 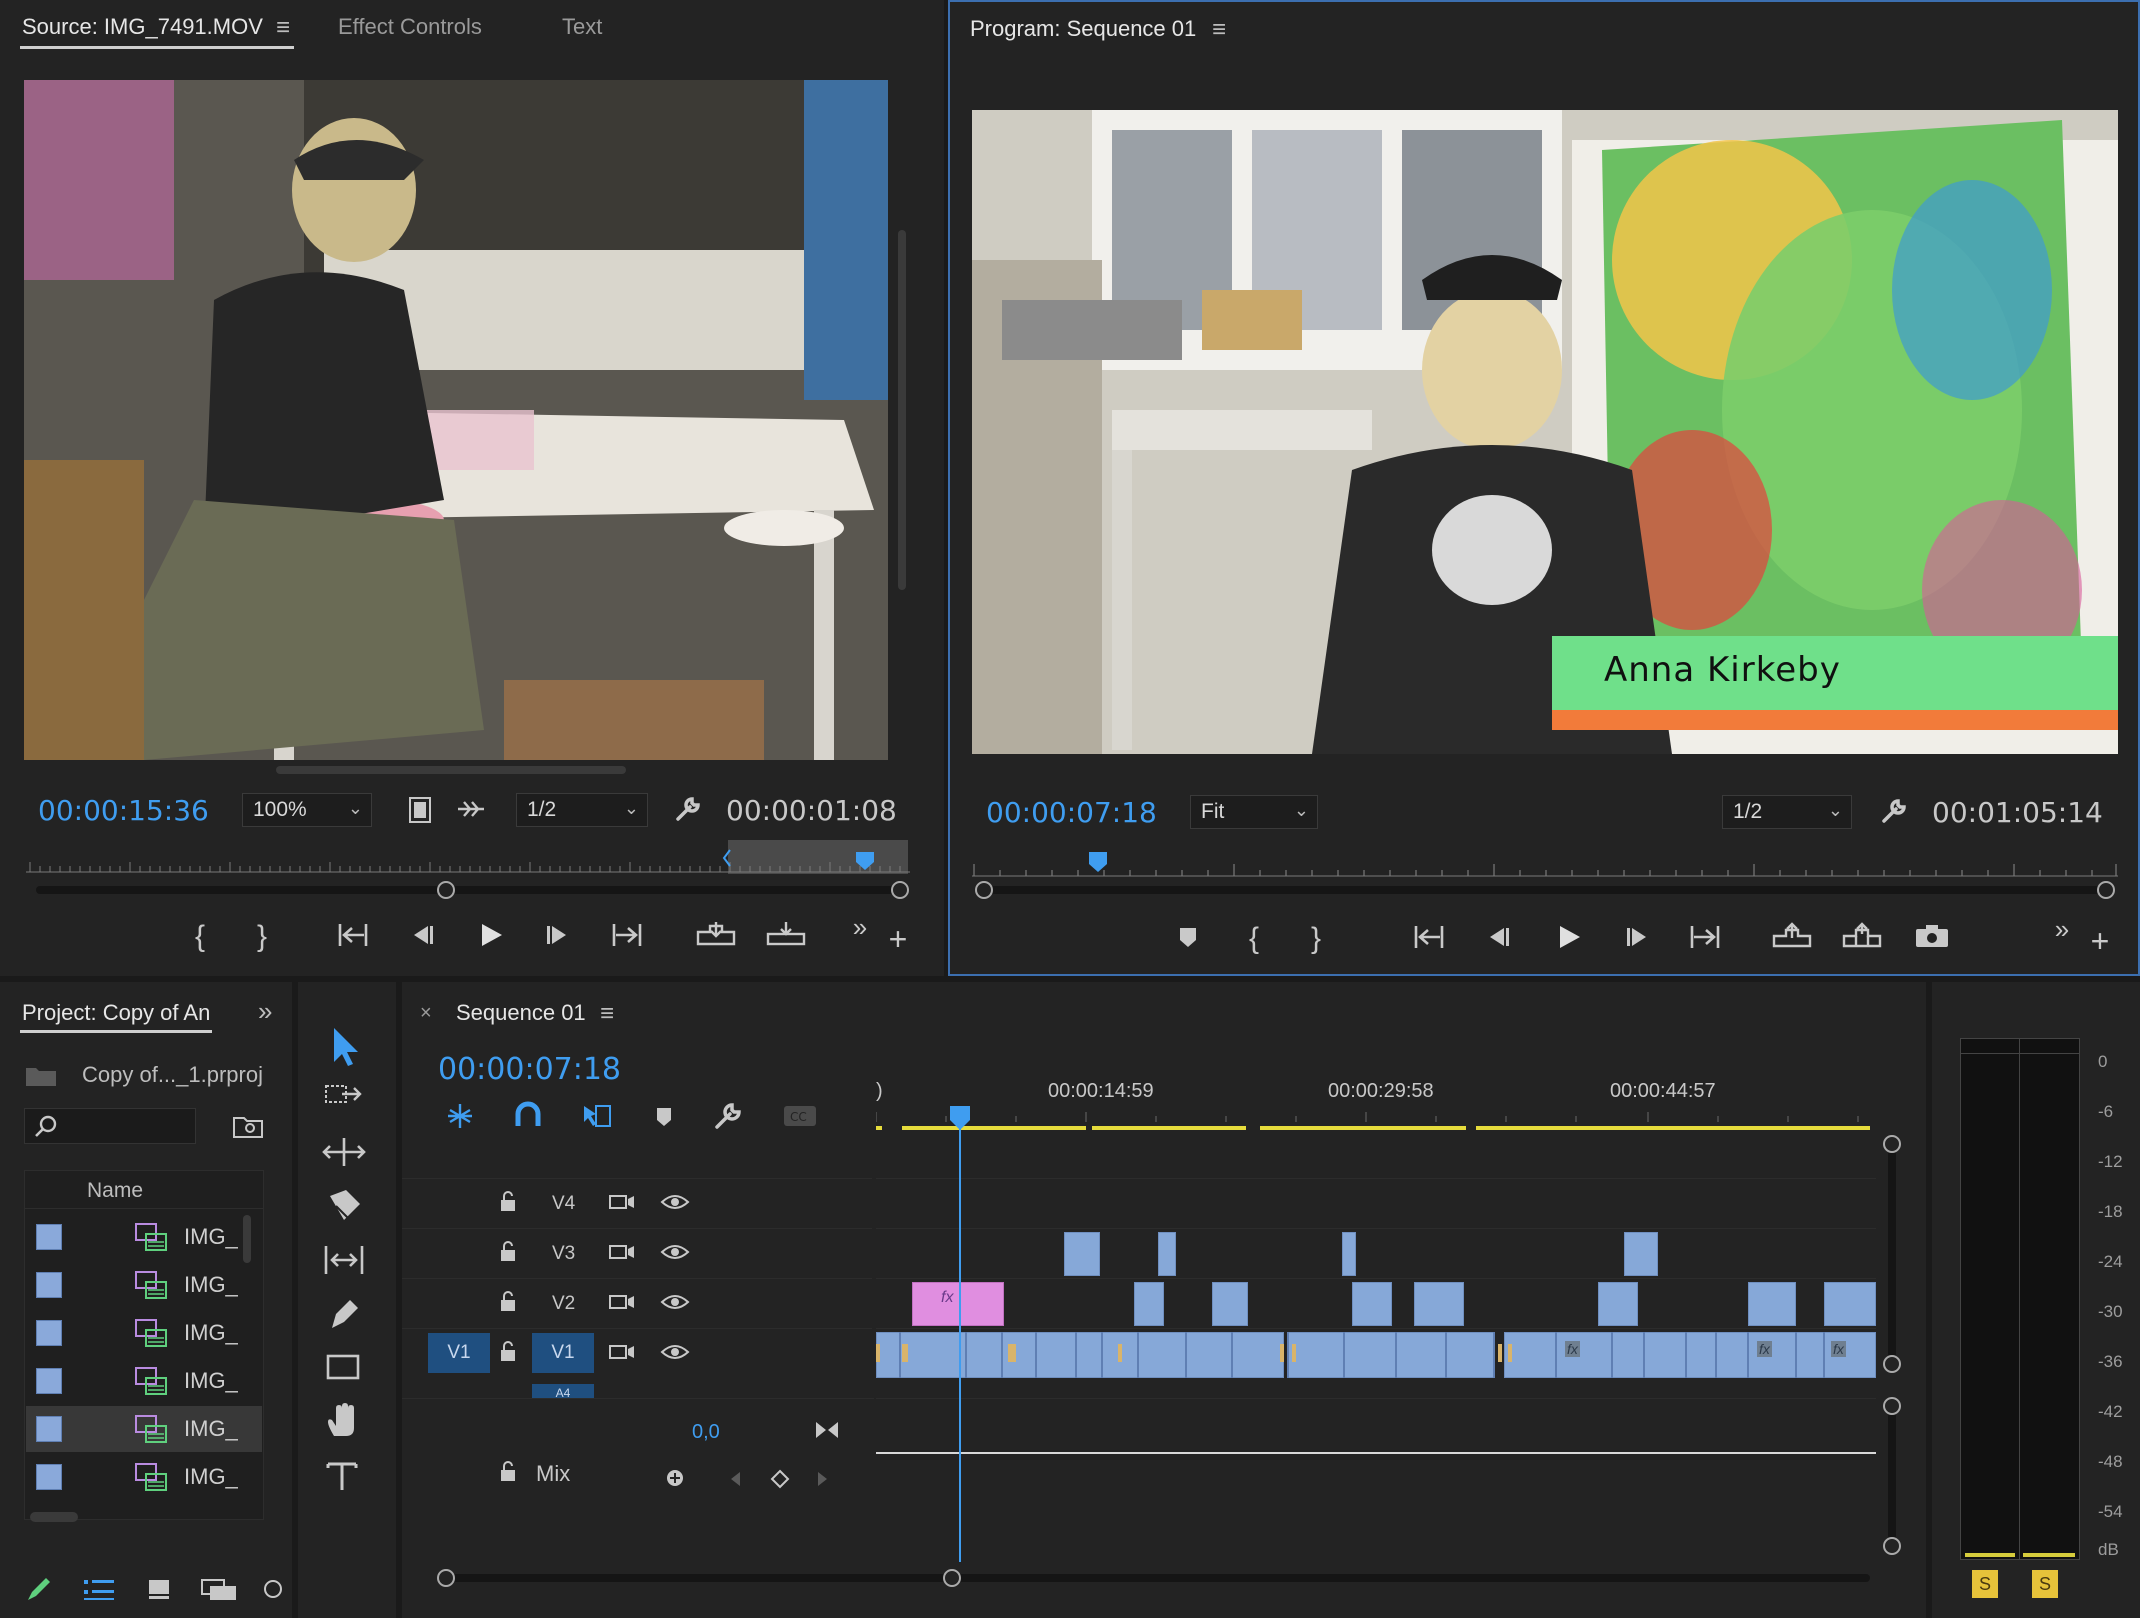 I want to click on tab-project: Project: Copy of An, so click(x=116, y=1013).